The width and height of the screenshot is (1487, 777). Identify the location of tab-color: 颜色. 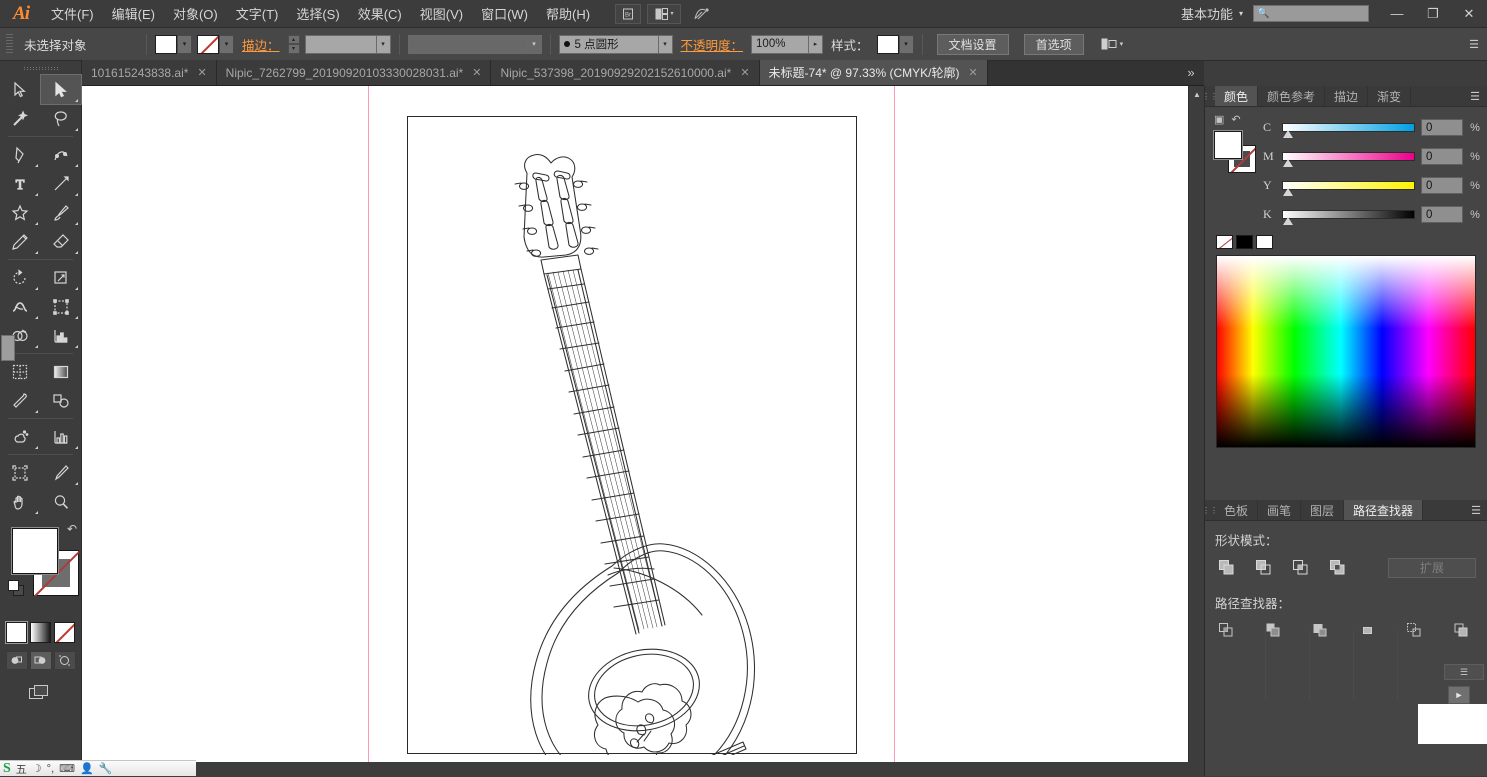
(1237, 96).